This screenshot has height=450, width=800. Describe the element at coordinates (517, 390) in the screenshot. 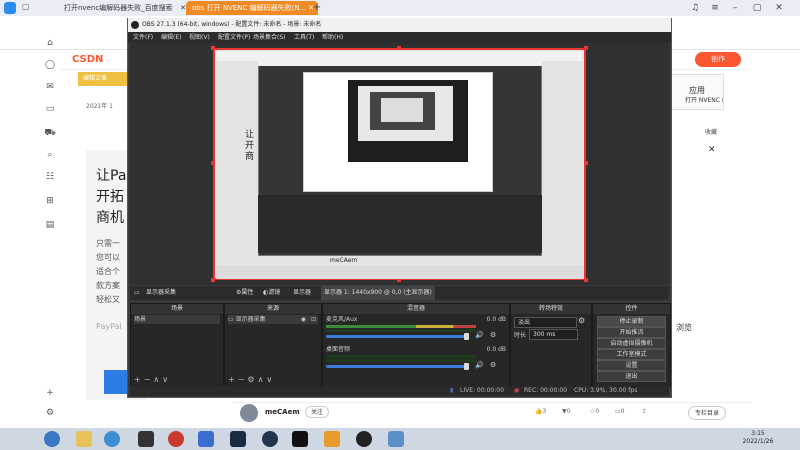

I see `record-icon: ●` at that location.